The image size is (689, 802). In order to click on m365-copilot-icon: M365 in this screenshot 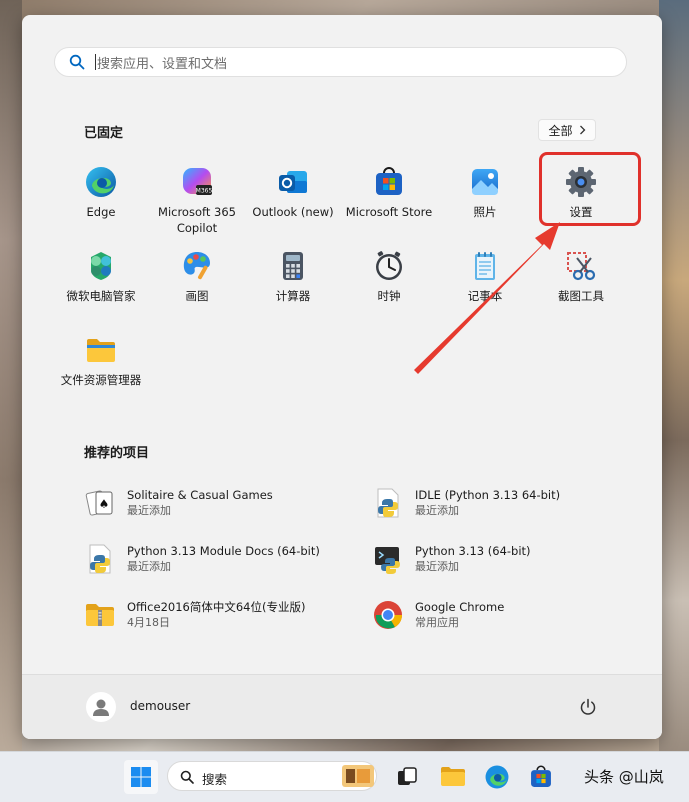, I will do `click(198, 181)`.